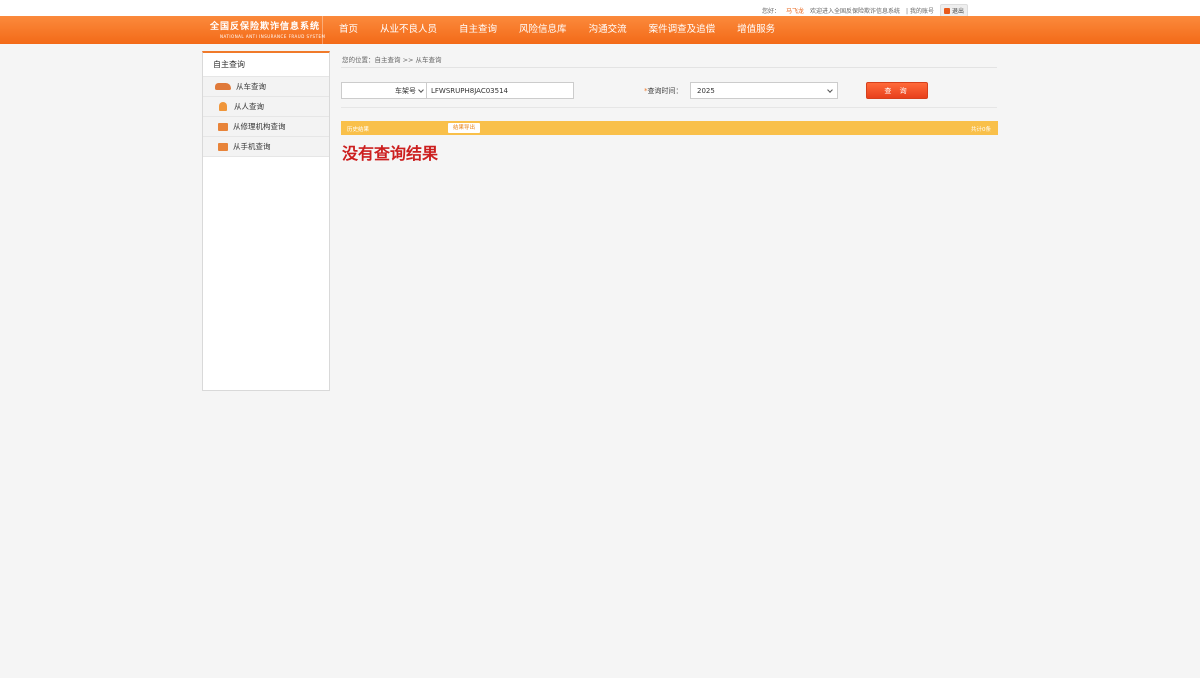 This screenshot has width=1200, height=678. I want to click on nav-item-case-investigation: 案件调查及追偿, so click(682, 30).